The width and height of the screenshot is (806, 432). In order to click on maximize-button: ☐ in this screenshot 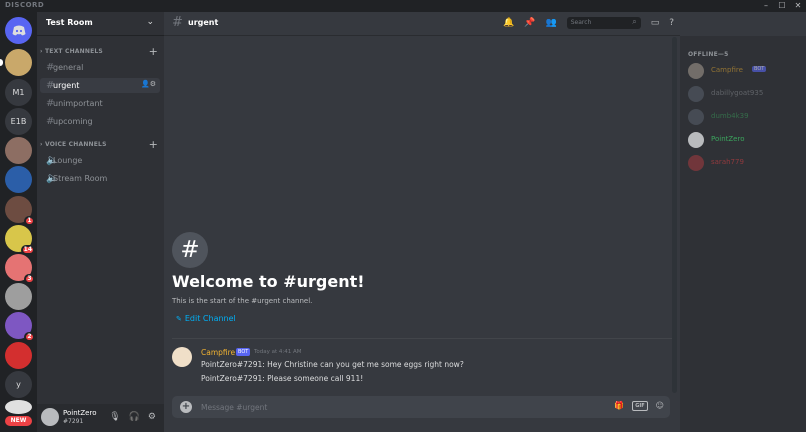, I will do `click(782, 6)`.